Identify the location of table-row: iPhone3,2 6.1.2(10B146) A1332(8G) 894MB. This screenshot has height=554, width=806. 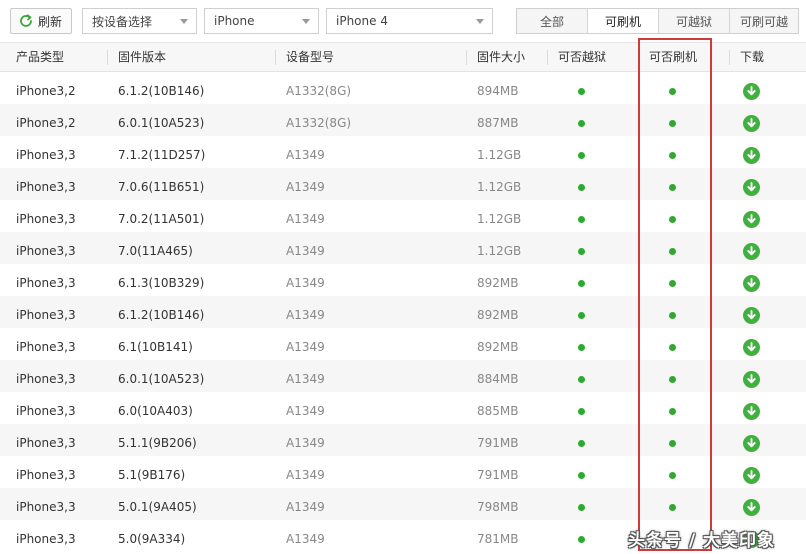
(403, 88).